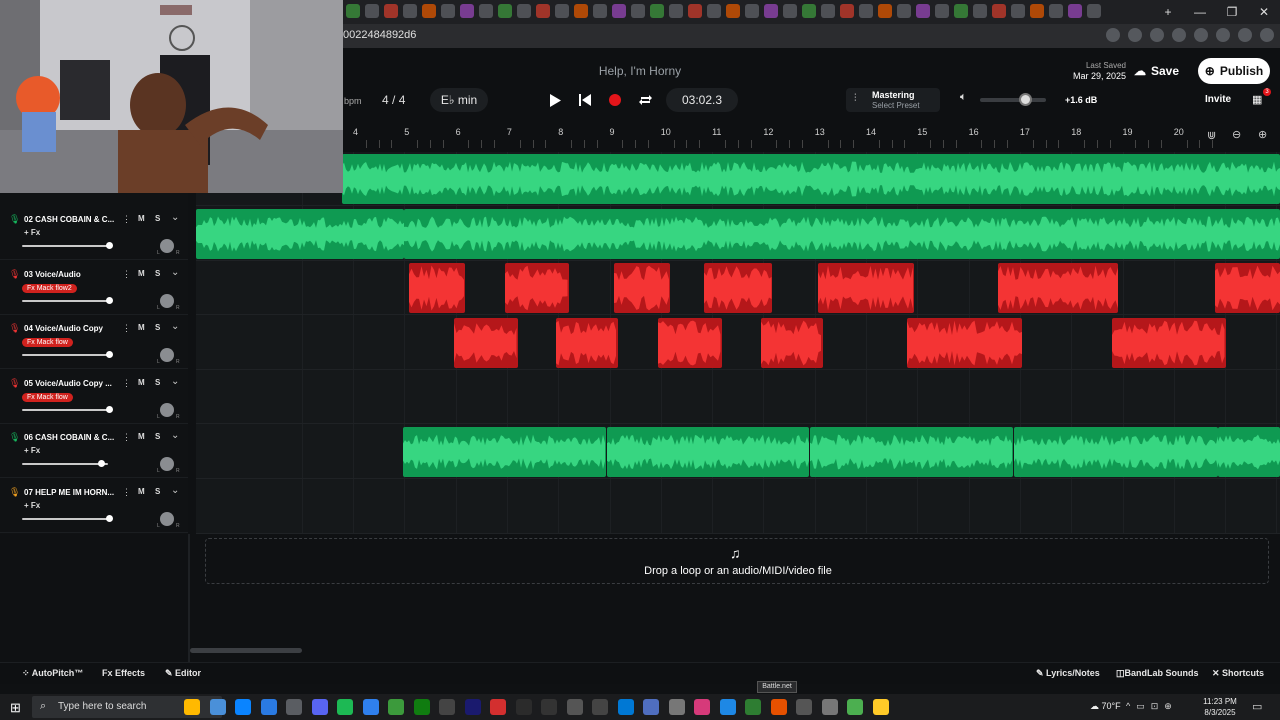 Image resolution: width=1280 pixels, height=720 pixels. What do you see at coordinates (1157, 673) in the screenshot?
I see `sounds-button: ◫BandLab Sounds` at bounding box center [1157, 673].